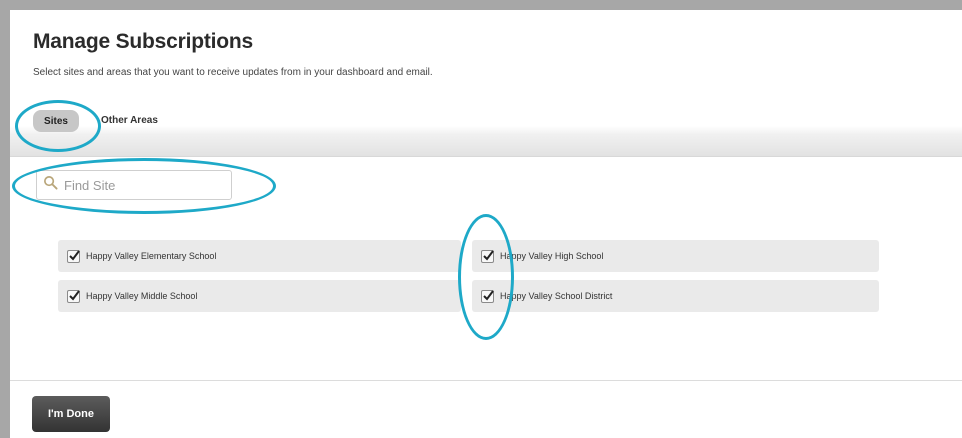 This screenshot has height=438, width=962. I want to click on window-frame-top, so click(481, 5).